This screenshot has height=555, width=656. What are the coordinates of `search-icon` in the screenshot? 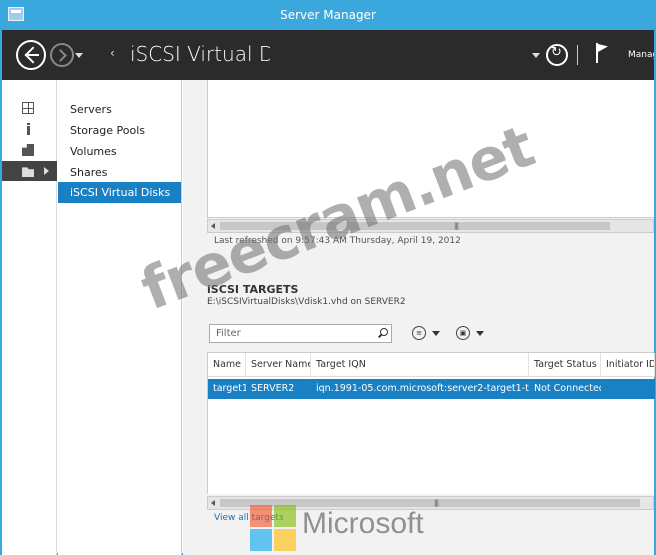 It's located at (382, 333).